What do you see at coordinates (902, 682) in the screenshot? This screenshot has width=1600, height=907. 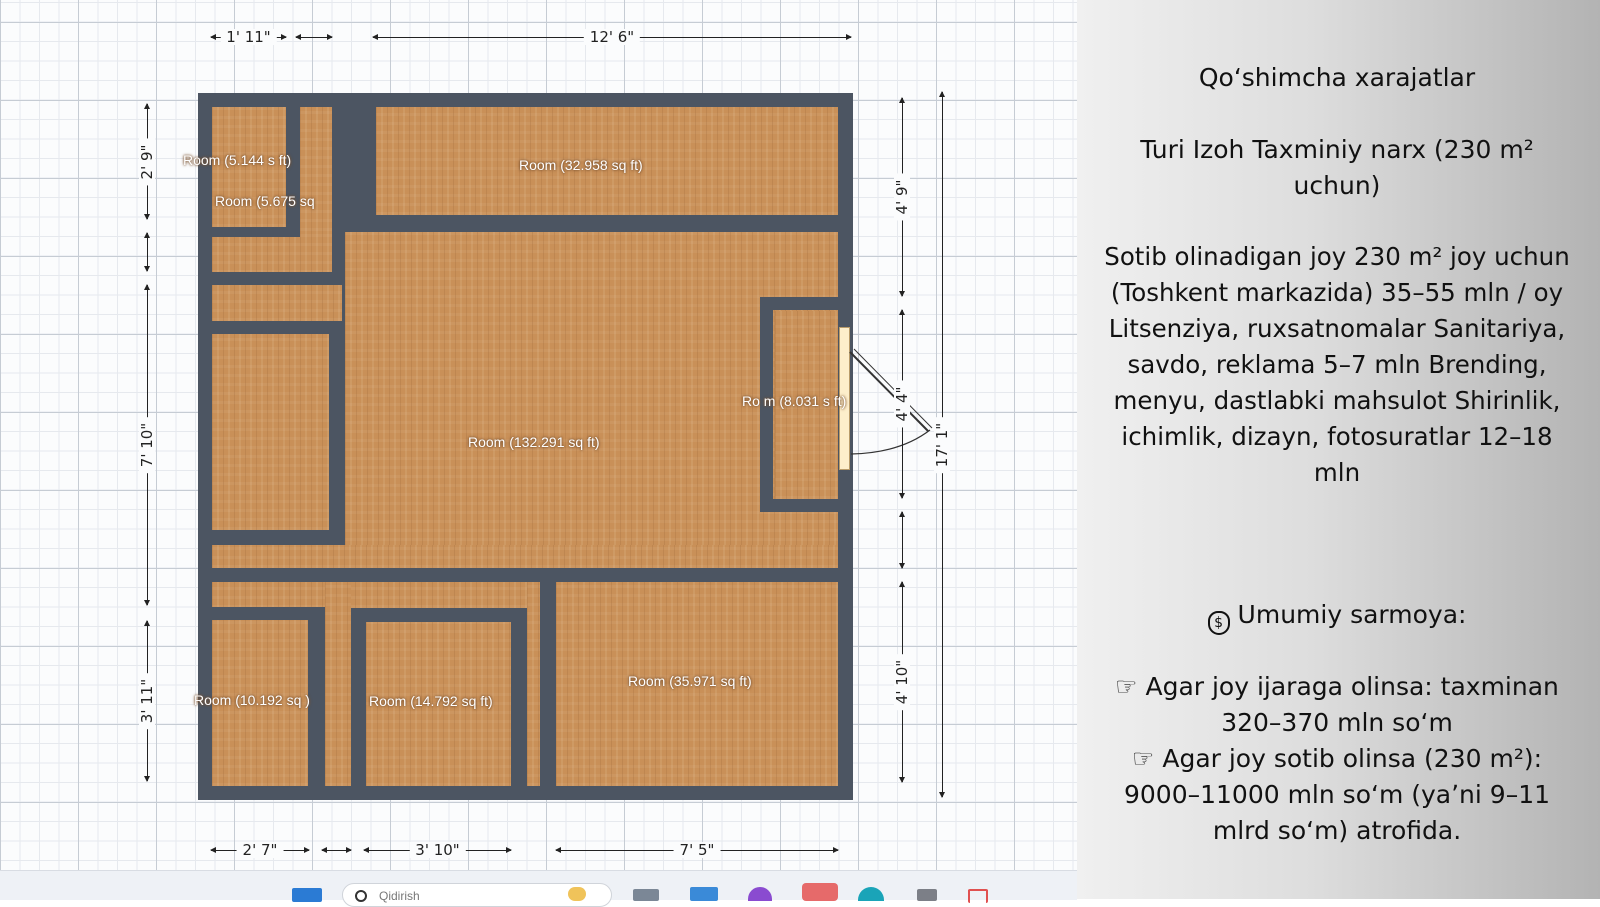 I see `dimension-right-3: 4' 10"` at bounding box center [902, 682].